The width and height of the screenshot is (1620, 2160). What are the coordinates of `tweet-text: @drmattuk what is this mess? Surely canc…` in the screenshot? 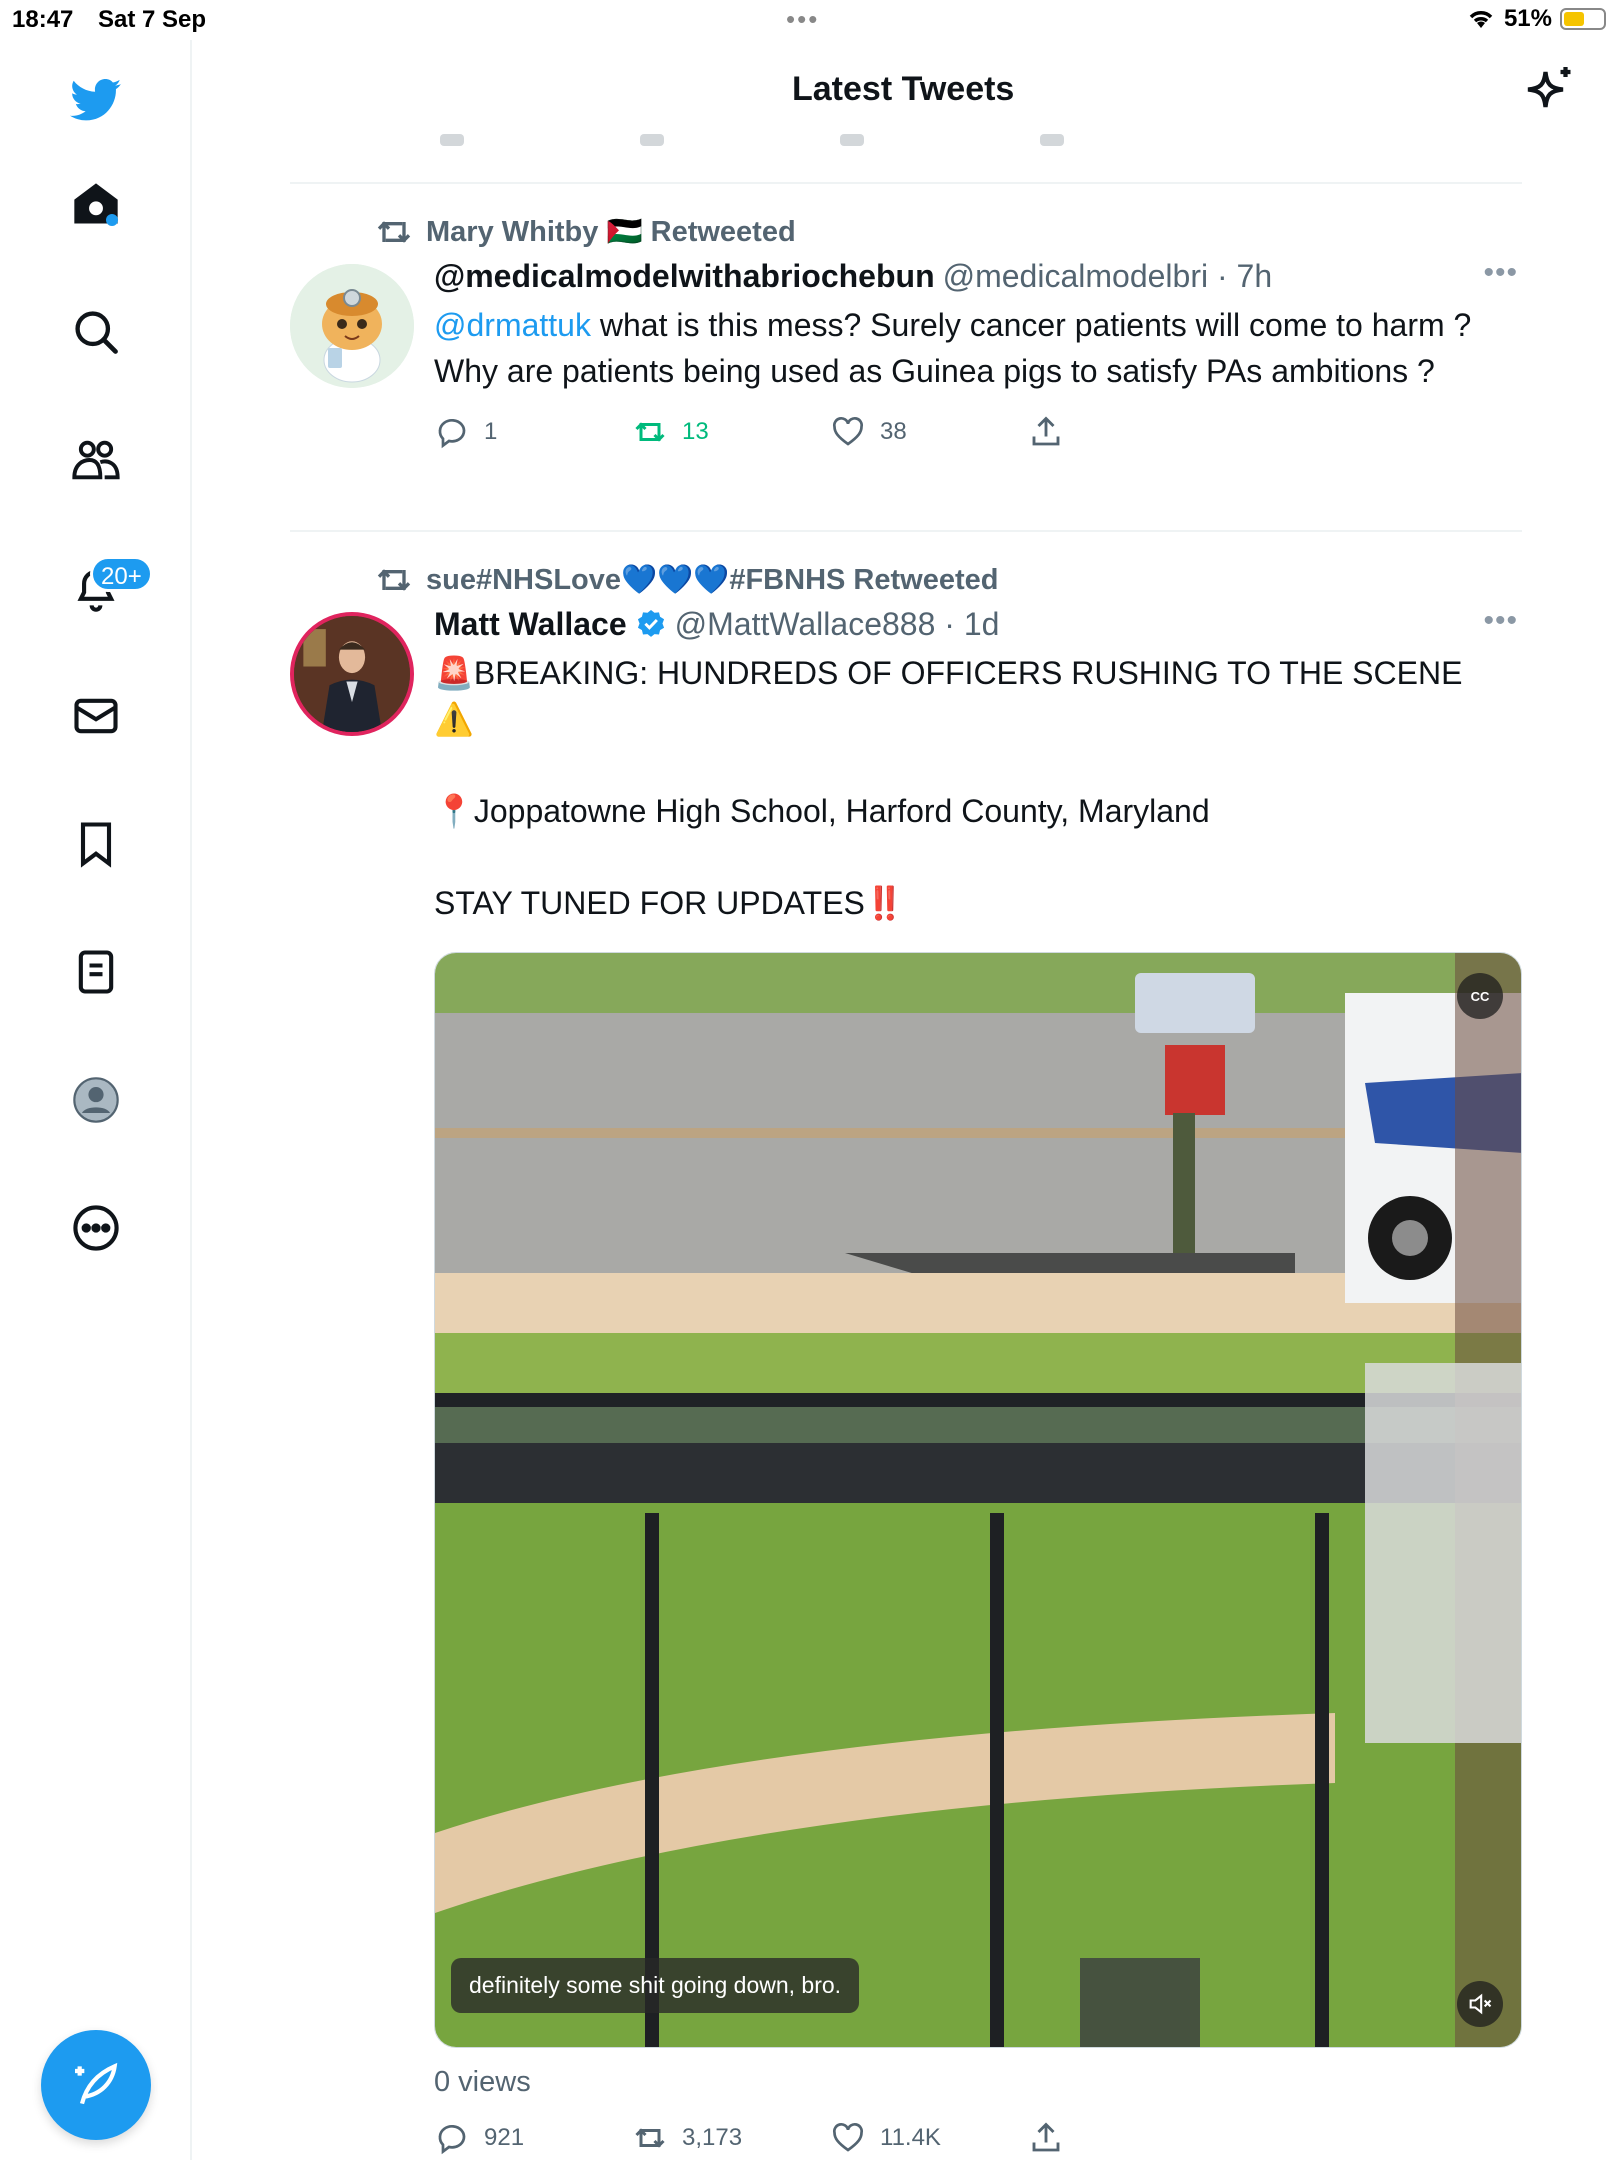 It's located at (978, 348).